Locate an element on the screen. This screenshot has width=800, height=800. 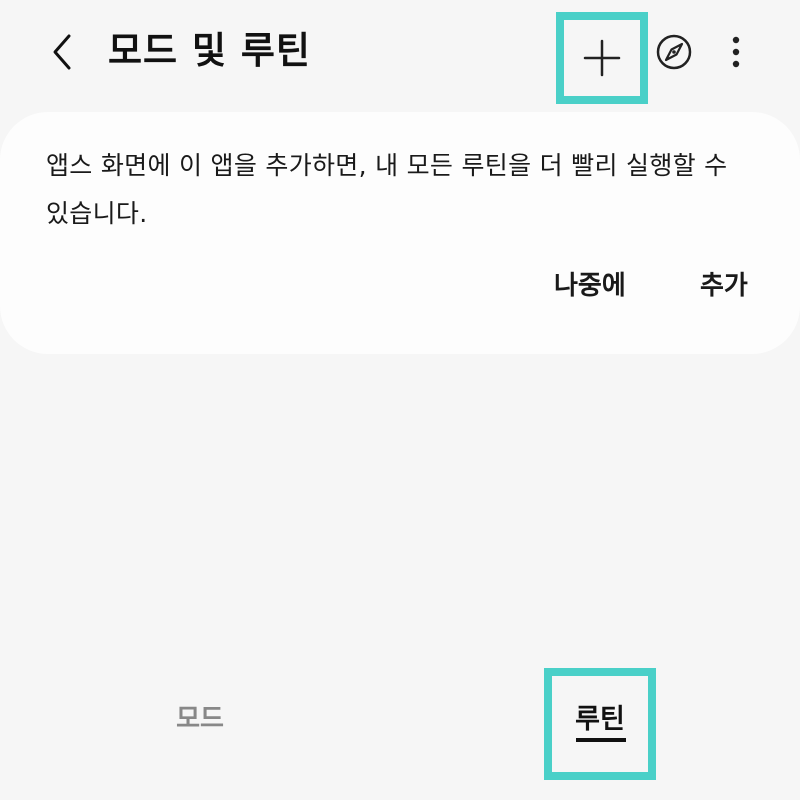
page-title: 모드 및 루틴 is located at coordinates (209, 50).